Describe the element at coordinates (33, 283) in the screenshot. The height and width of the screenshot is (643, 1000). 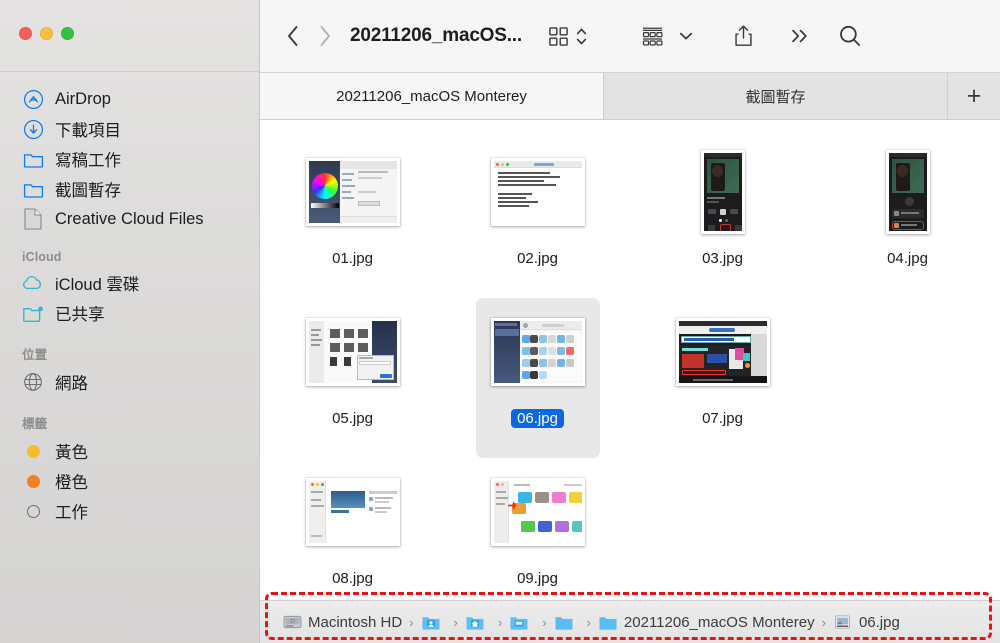
I see `cloud-icon` at that location.